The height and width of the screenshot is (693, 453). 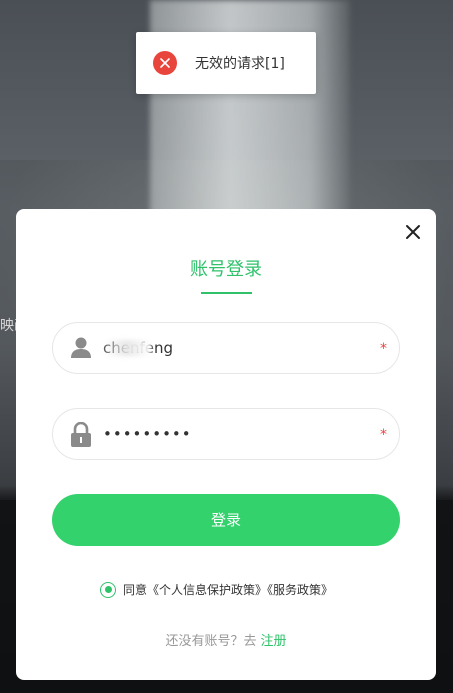 What do you see at coordinates (147, 434) in the screenshot?
I see `password-value: •••••••••` at bounding box center [147, 434].